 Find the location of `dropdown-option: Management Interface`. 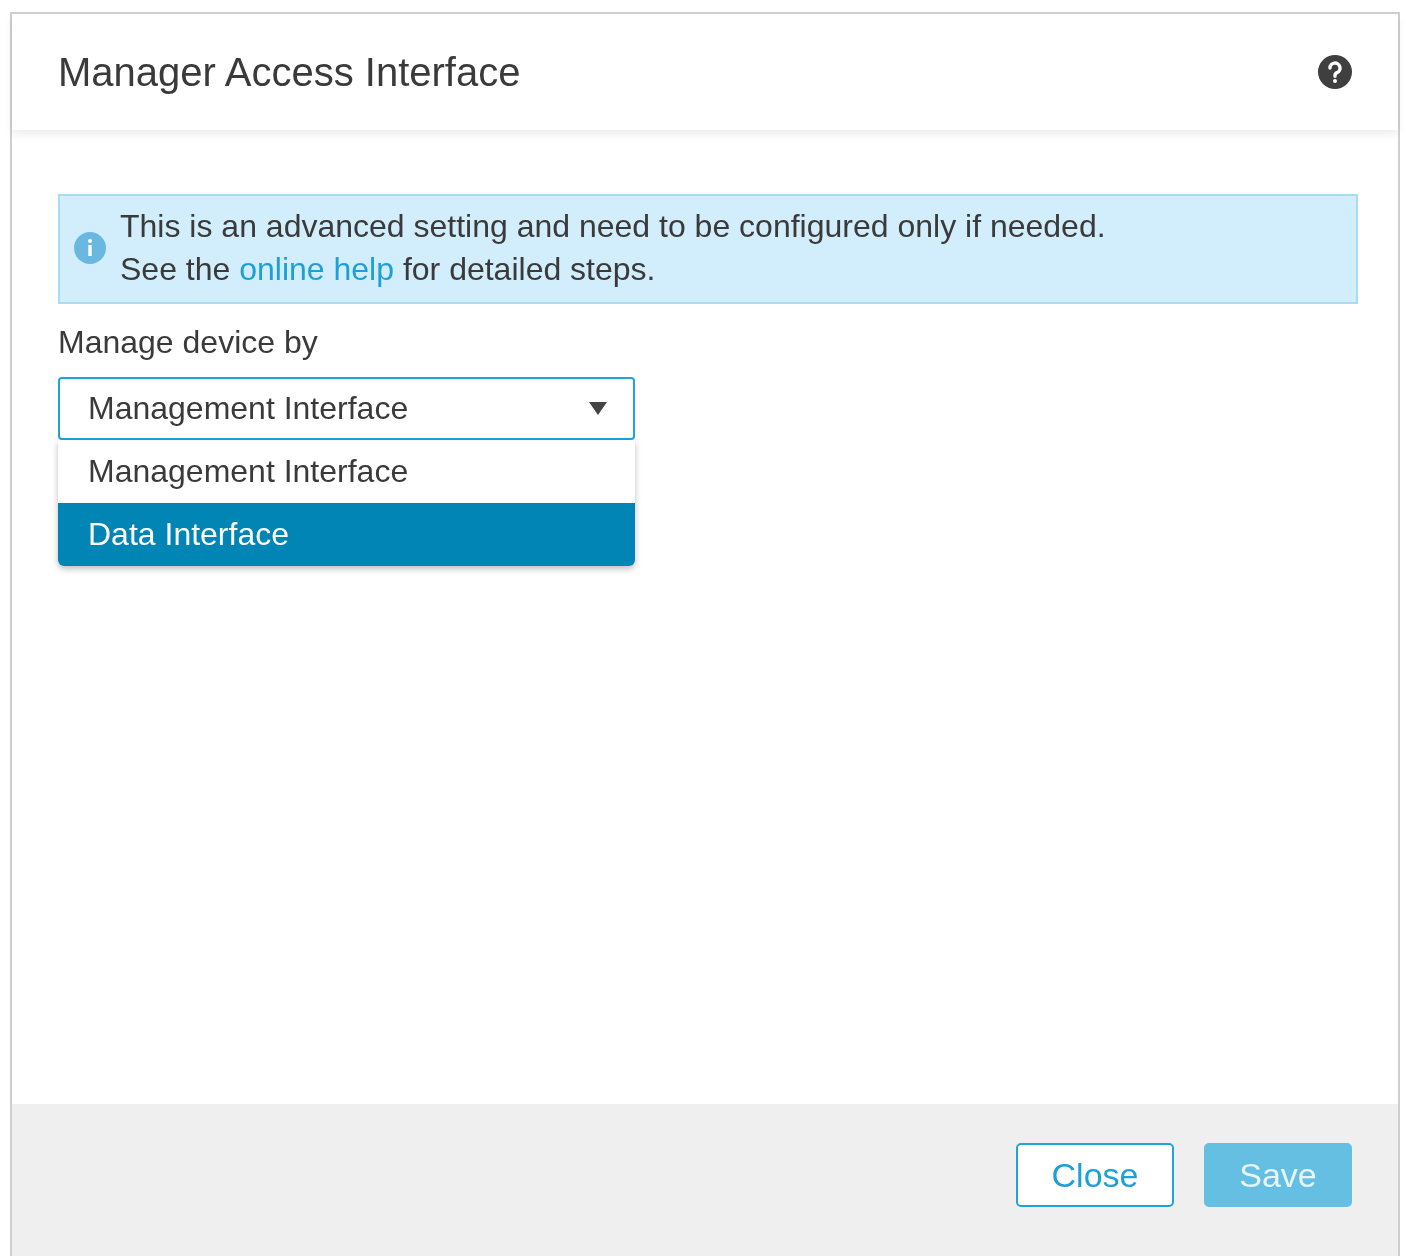

dropdown-option: Management Interface is located at coordinates (346, 471).